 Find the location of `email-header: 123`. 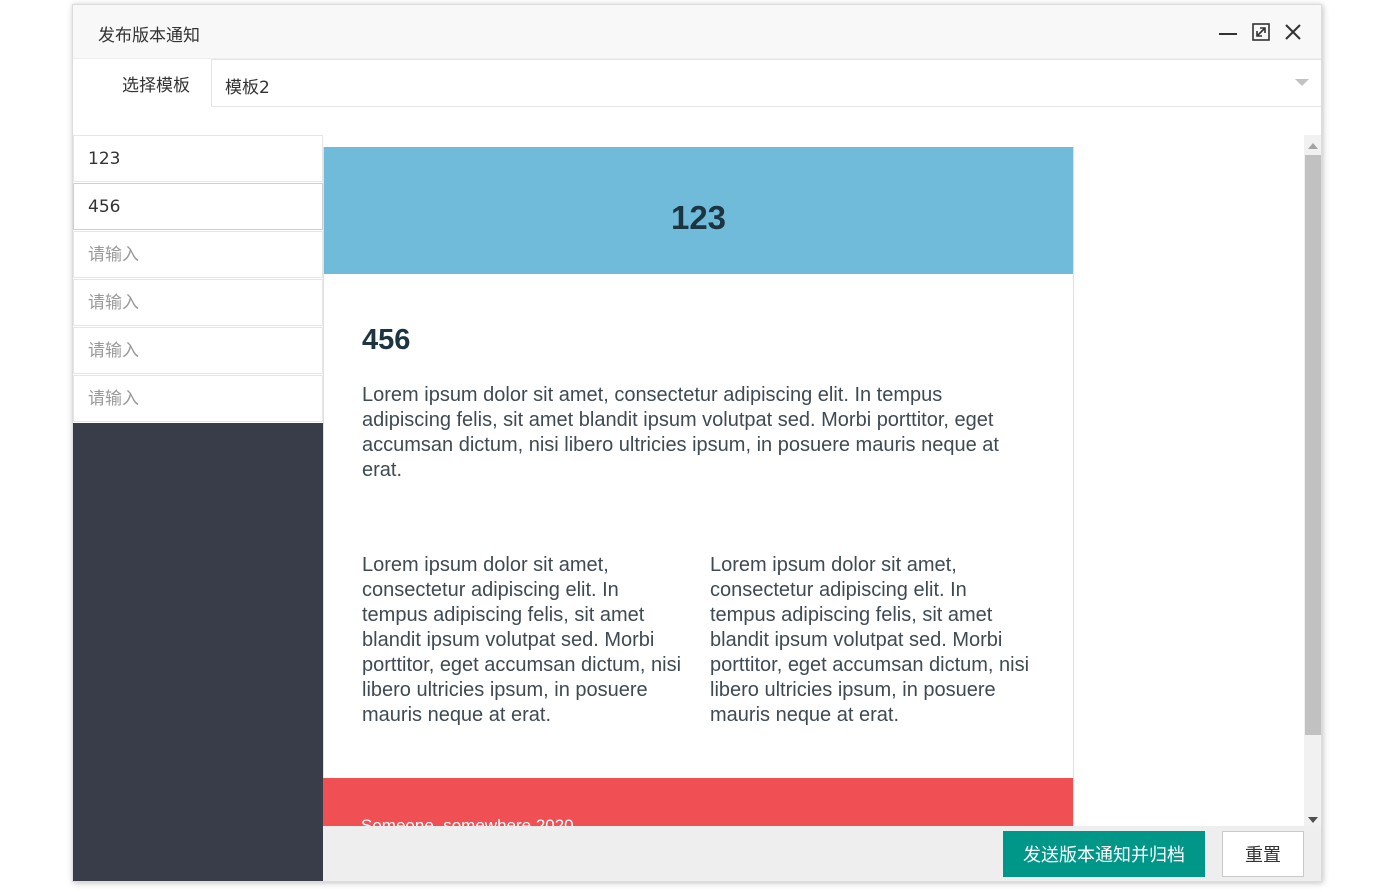

email-header: 123 is located at coordinates (698, 210).